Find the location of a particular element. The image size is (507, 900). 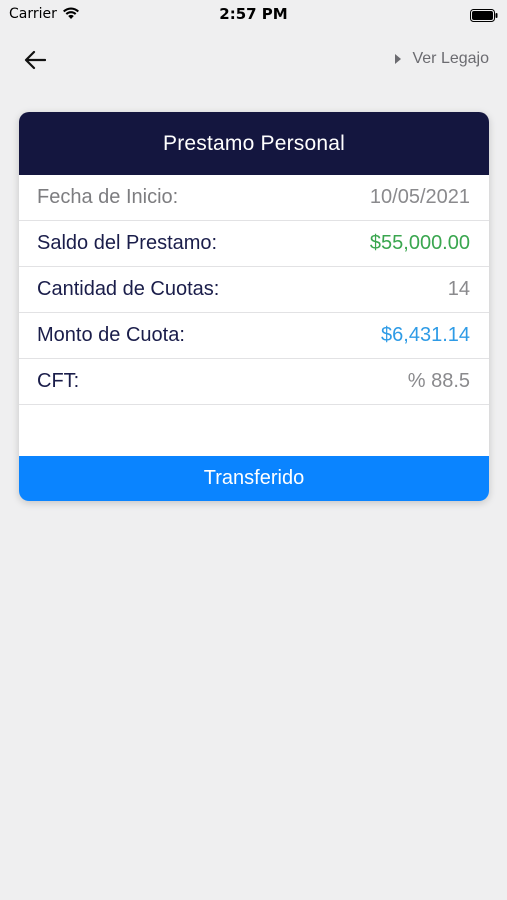

saldo-value: $55,000.00 is located at coordinates (419, 243).